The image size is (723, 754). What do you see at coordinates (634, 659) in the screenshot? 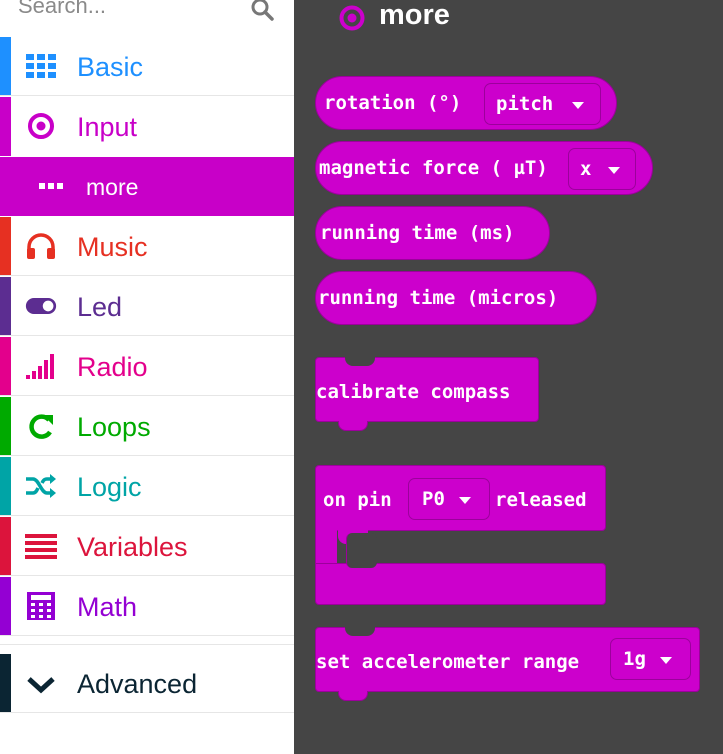
I see `dropdown-value: 1g` at bounding box center [634, 659].